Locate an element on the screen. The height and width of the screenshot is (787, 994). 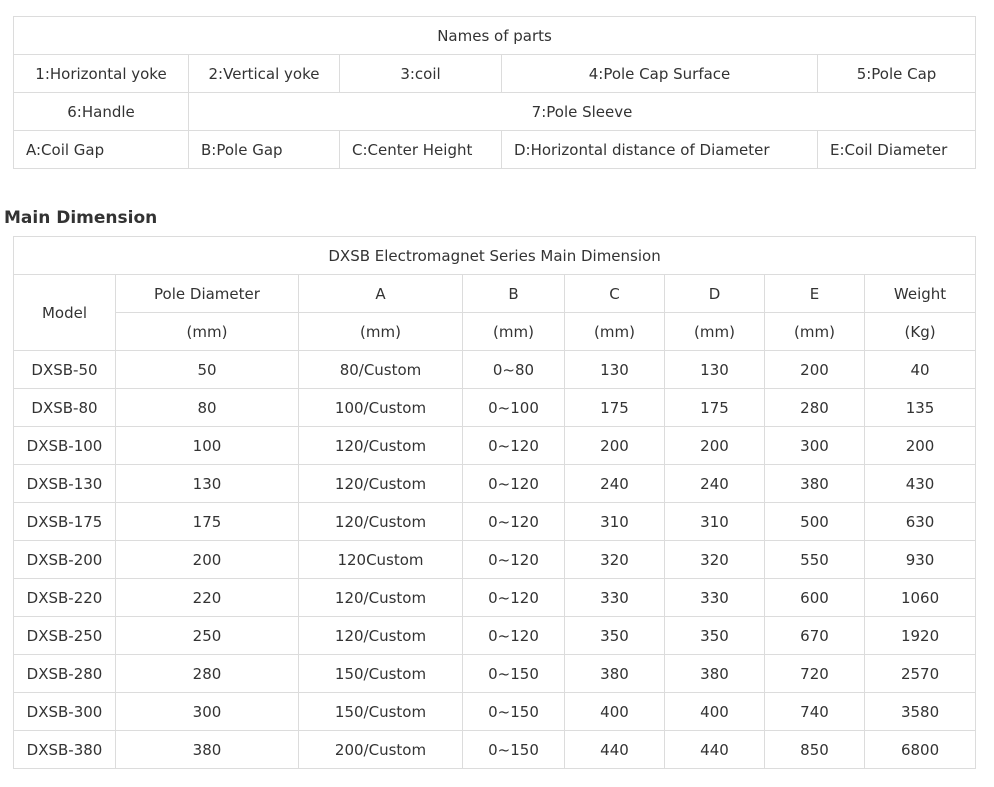
table-cell: 300 is located at coordinates (814, 445).